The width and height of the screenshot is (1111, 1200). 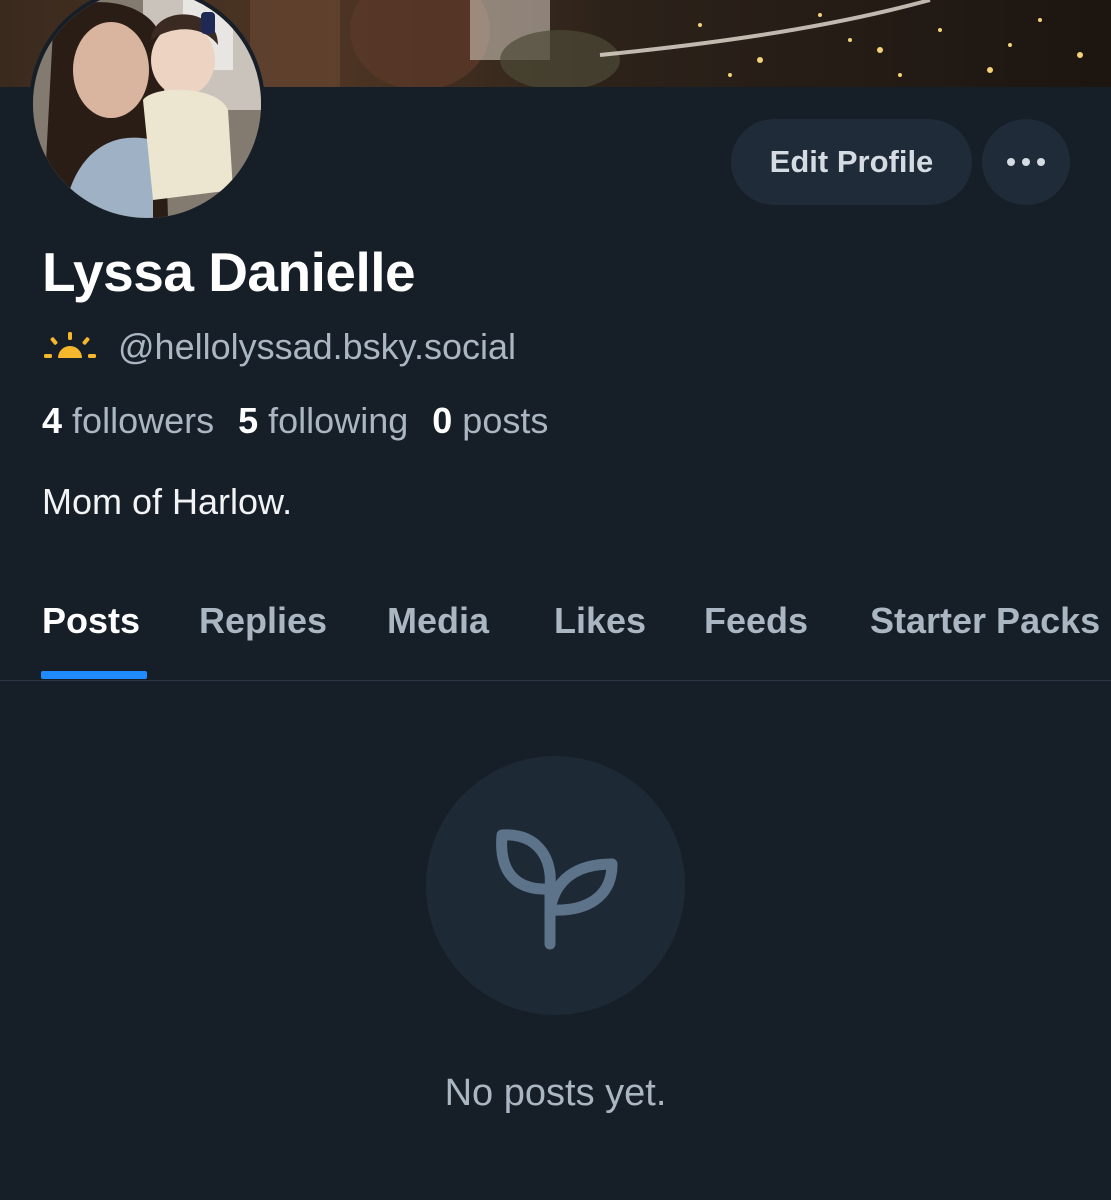 I want to click on profile-stats: 4 followers 5 following 0 posts, so click(x=307, y=421).